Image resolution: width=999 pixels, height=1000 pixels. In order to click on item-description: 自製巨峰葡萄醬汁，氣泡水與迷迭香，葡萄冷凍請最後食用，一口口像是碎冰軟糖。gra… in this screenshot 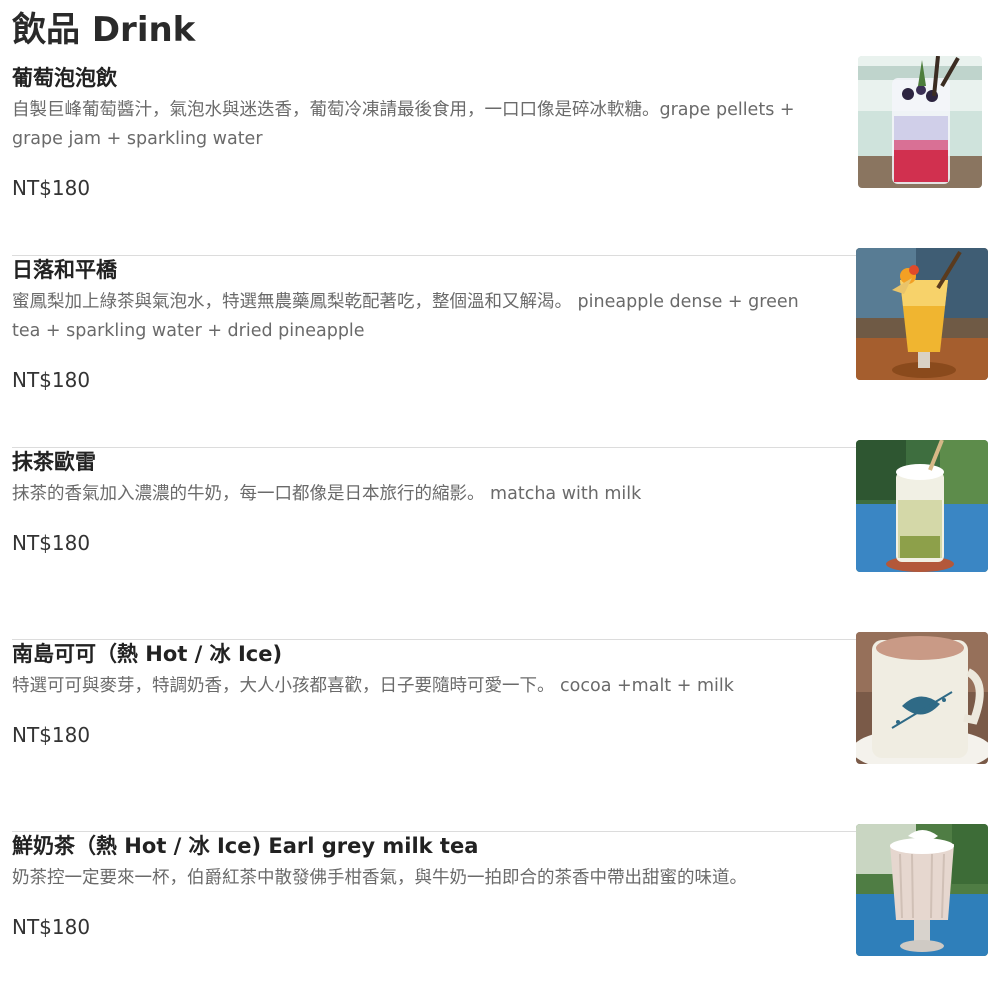, I will do `click(403, 124)`.